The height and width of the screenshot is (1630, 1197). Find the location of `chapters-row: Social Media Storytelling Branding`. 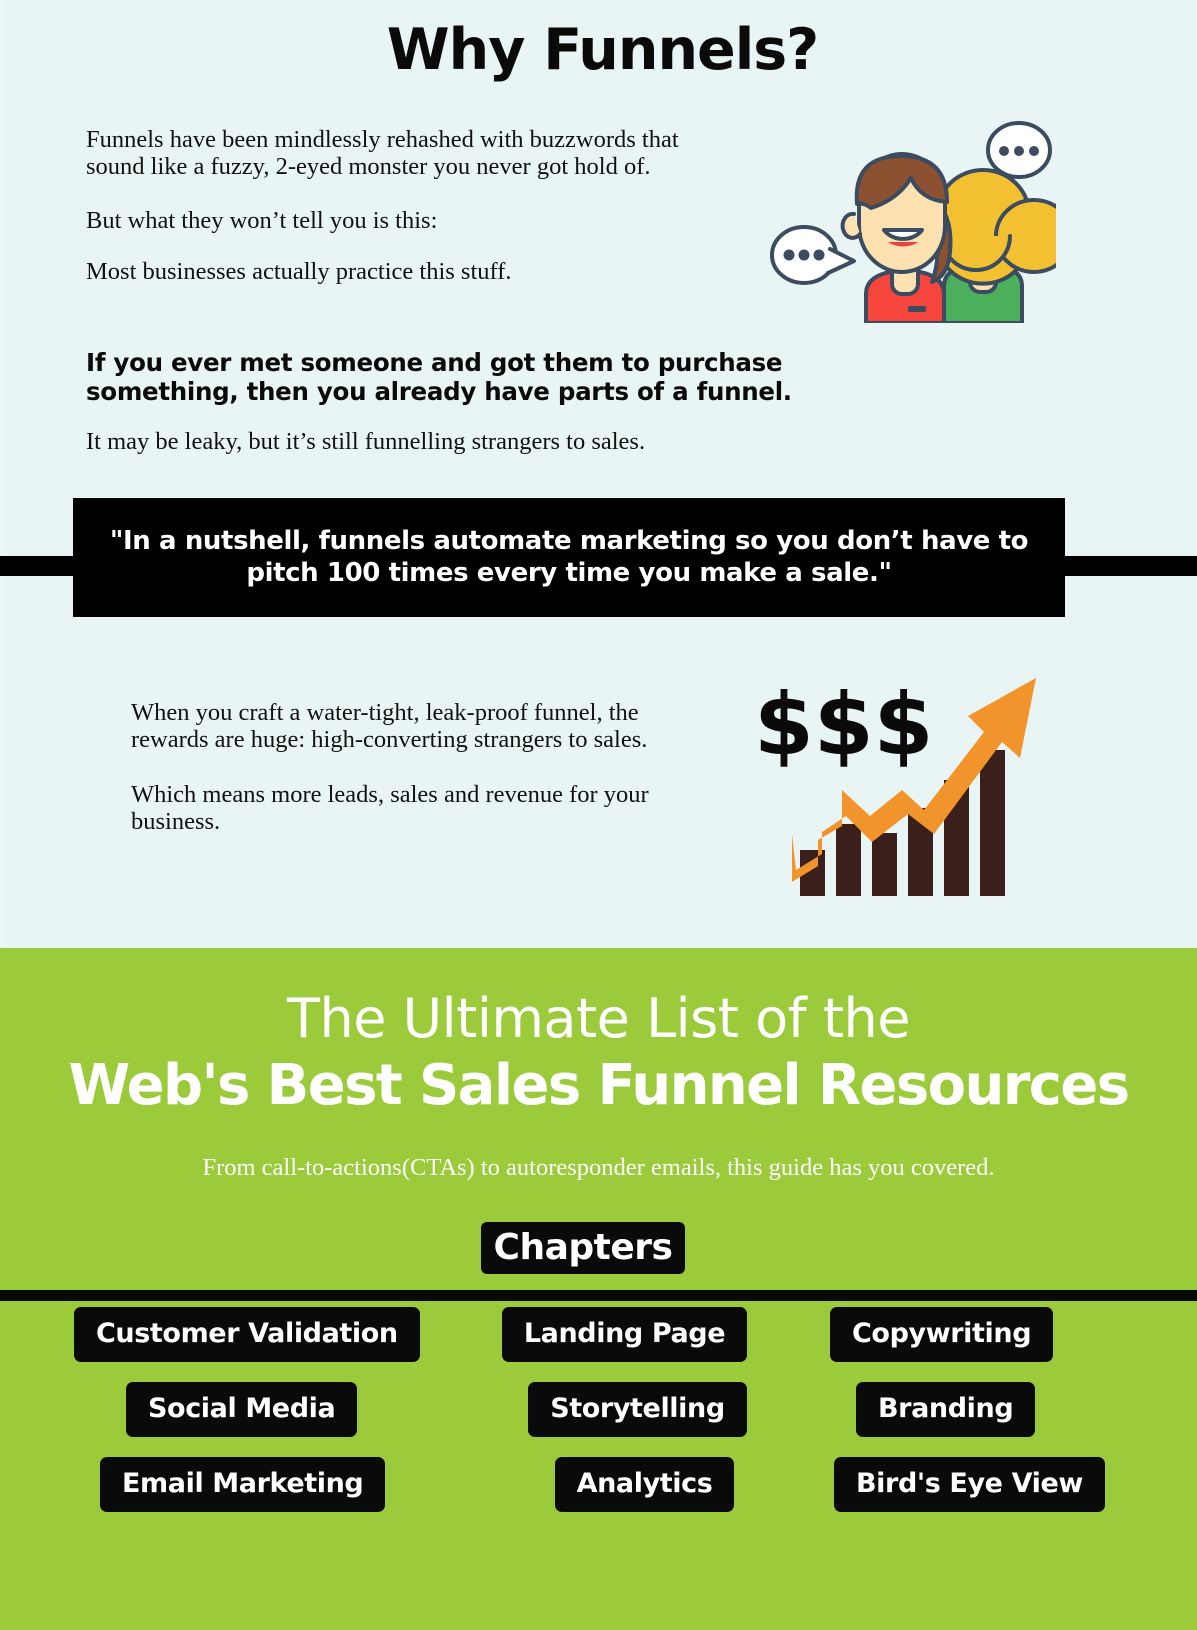

chapters-row: Social Media Storytelling Branding is located at coordinates (598, 1409).